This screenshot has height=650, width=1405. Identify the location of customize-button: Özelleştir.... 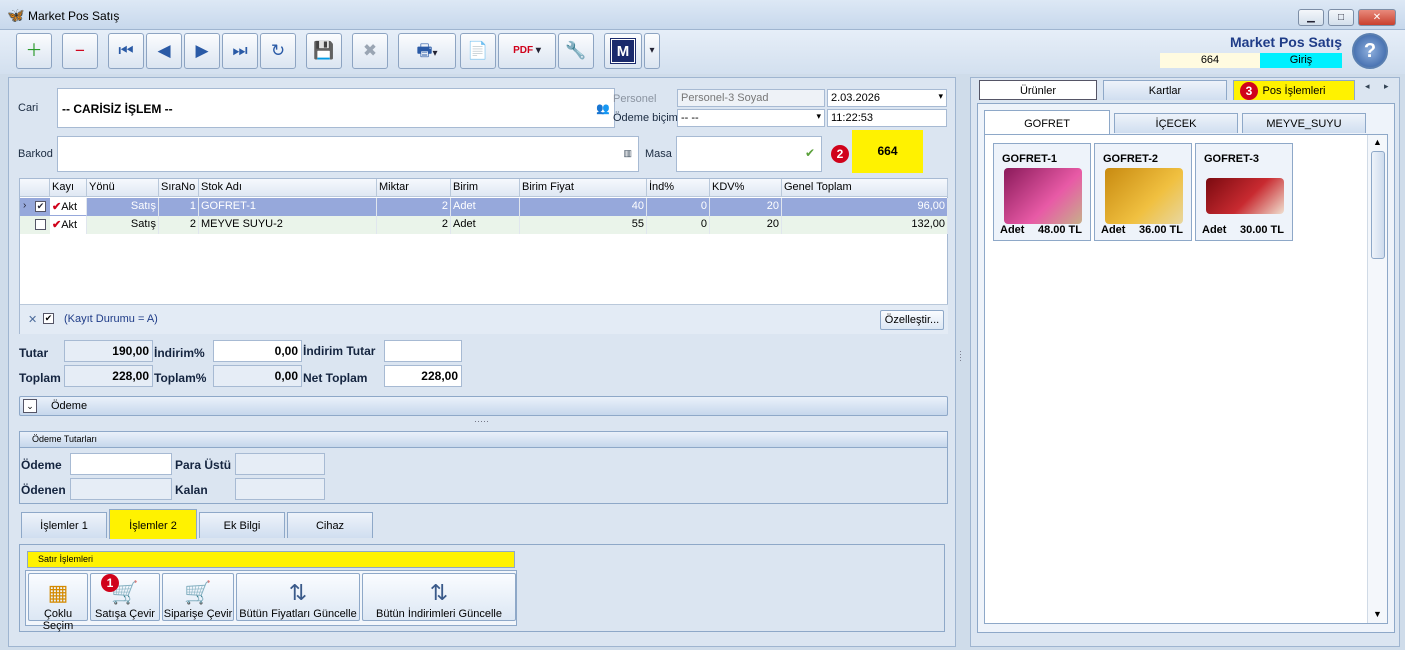
(912, 320).